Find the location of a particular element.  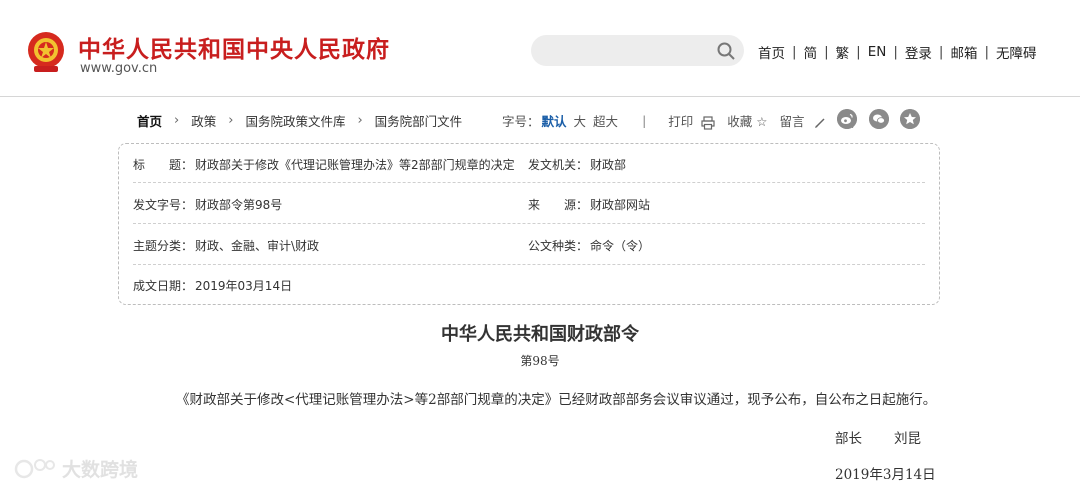

font-size-default: 默认 is located at coordinates (554, 120).